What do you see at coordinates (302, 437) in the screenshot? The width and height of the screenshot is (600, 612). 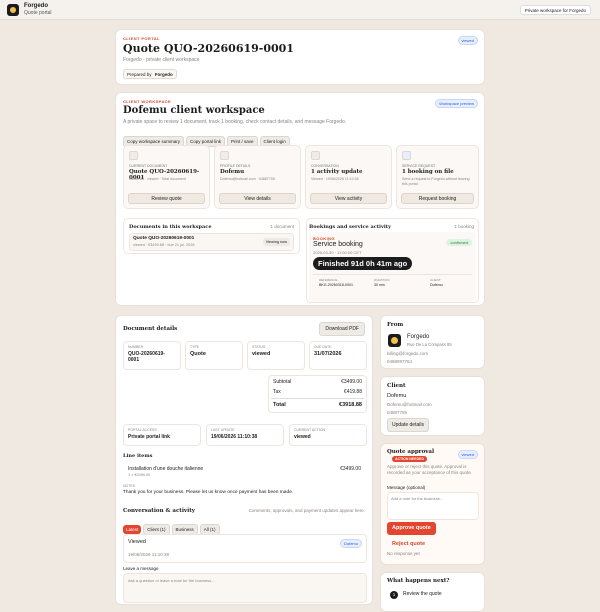 I see `current-action-value: viewed` at bounding box center [302, 437].